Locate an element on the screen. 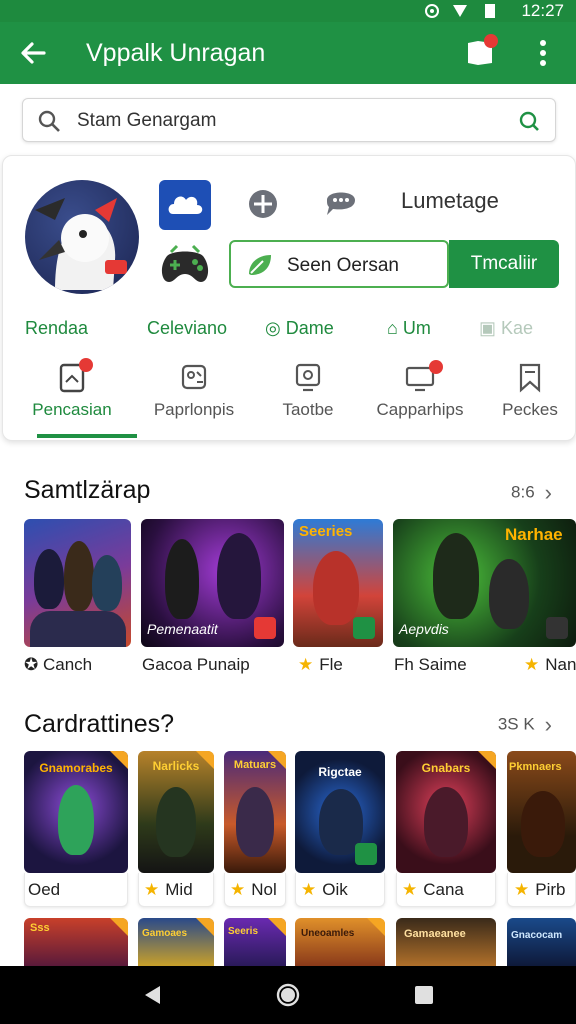  bookmark-icon is located at coordinates (530, 378).